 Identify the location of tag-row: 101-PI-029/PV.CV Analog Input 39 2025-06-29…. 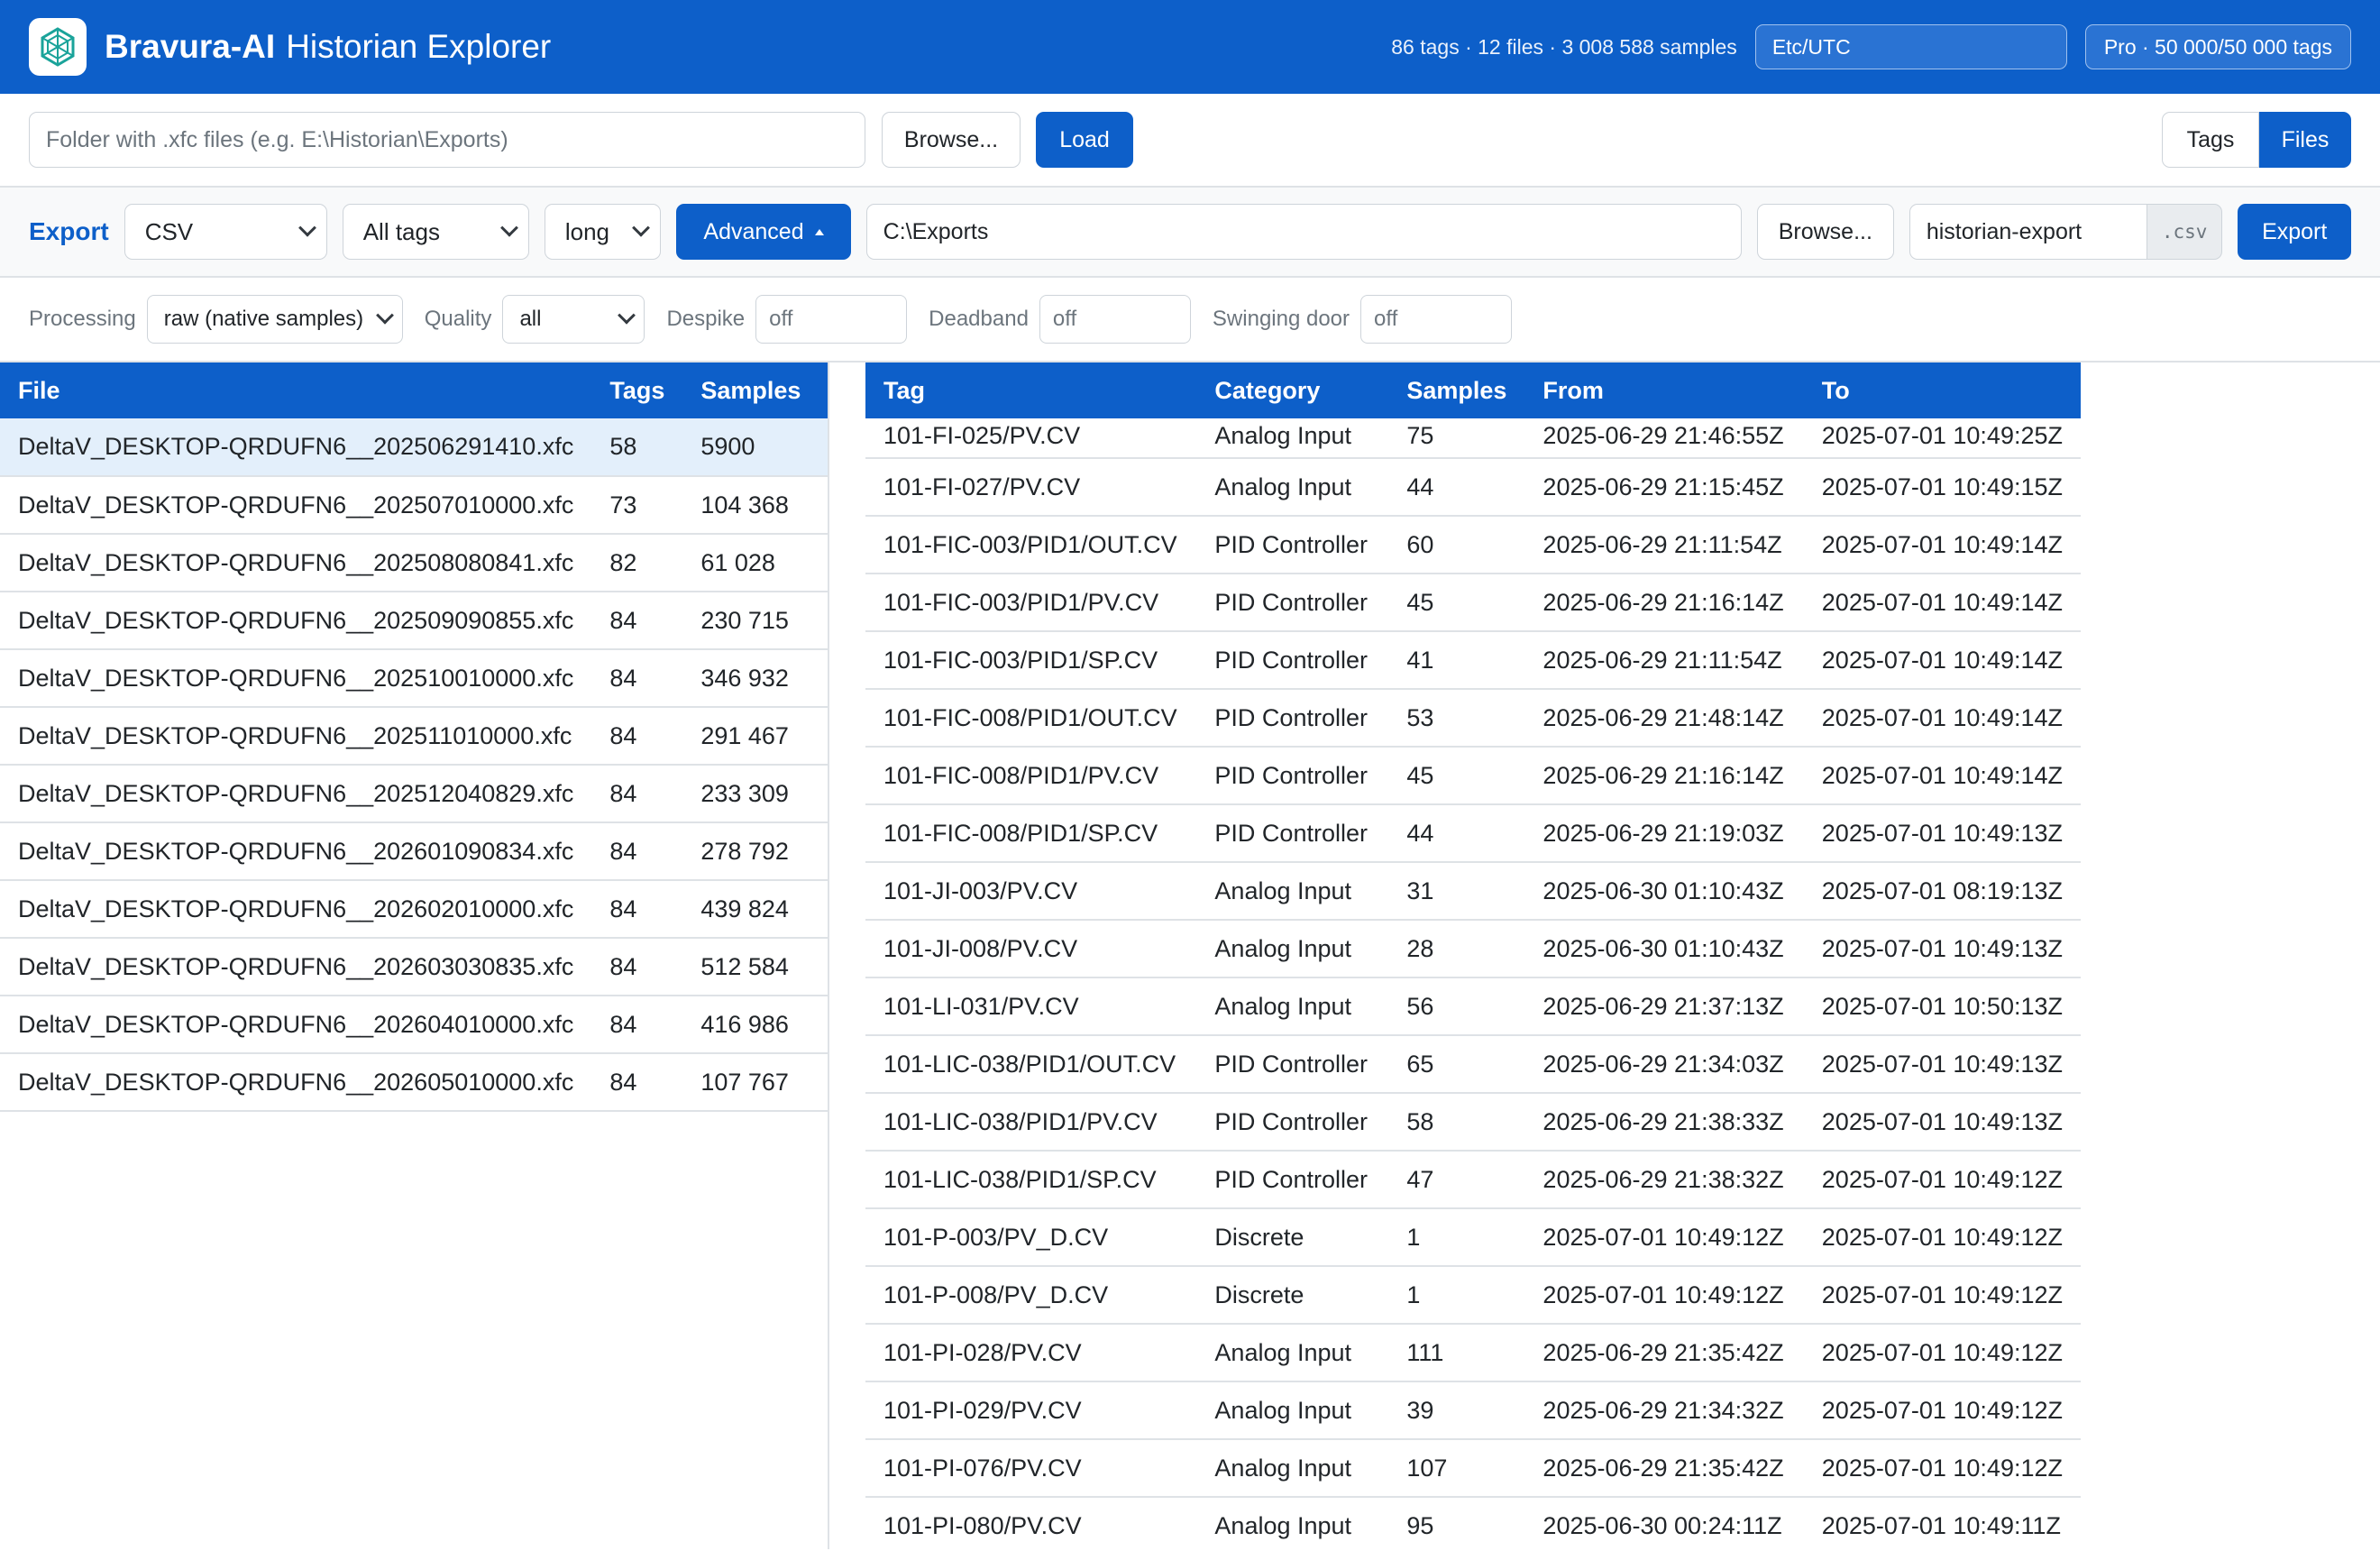
(1473, 1410).